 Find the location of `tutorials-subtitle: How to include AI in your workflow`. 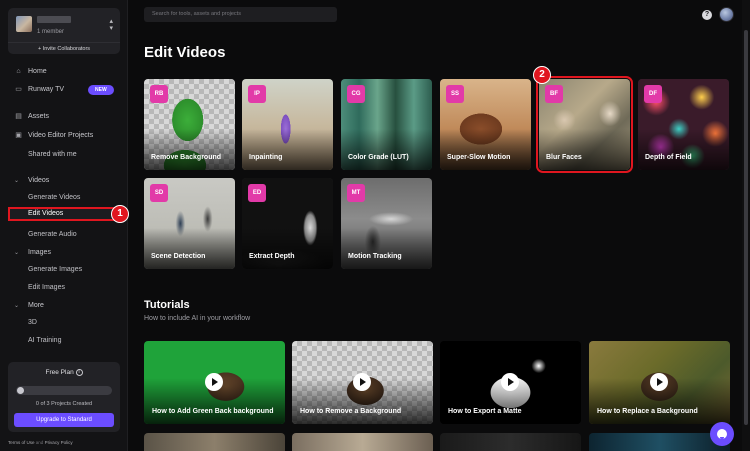

tutorials-subtitle: How to include AI in your workflow is located at coordinates (197, 318).